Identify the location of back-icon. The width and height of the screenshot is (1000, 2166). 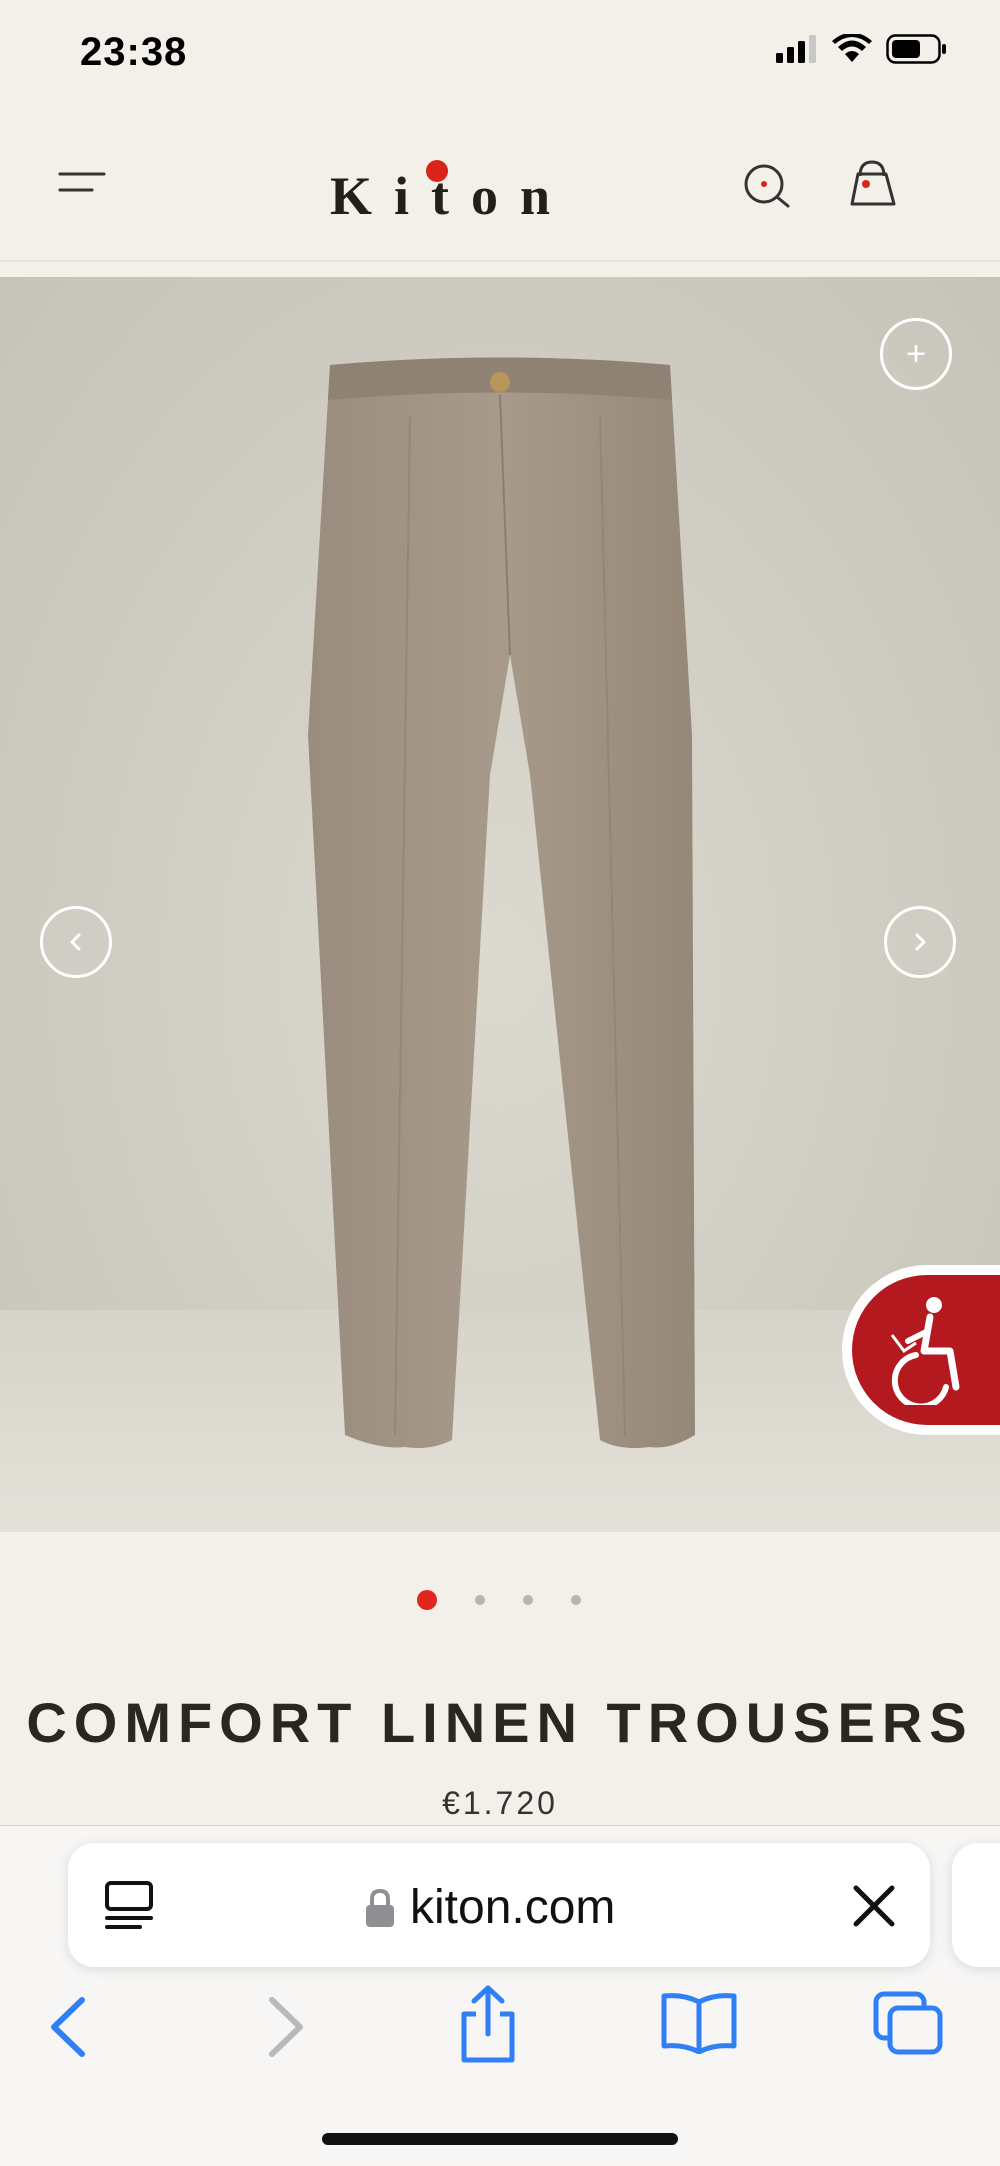
(69, 2029).